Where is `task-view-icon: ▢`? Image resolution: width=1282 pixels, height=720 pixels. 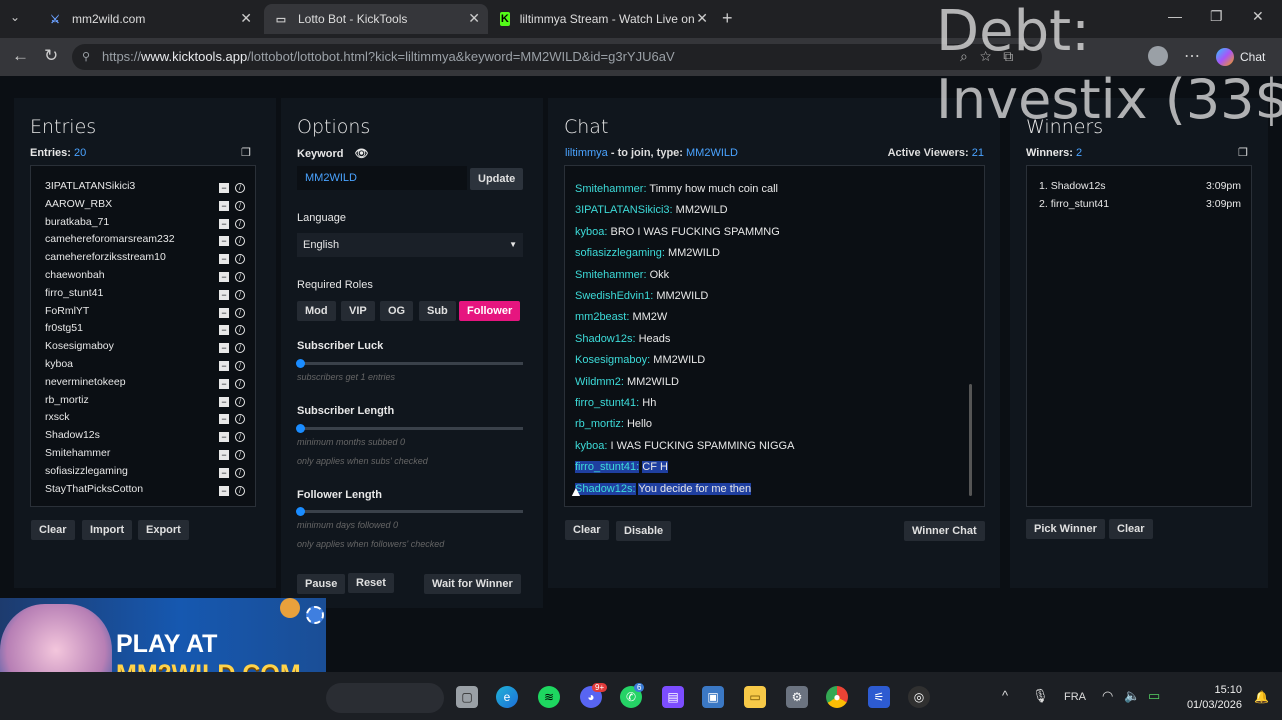 task-view-icon: ▢ is located at coordinates (467, 697).